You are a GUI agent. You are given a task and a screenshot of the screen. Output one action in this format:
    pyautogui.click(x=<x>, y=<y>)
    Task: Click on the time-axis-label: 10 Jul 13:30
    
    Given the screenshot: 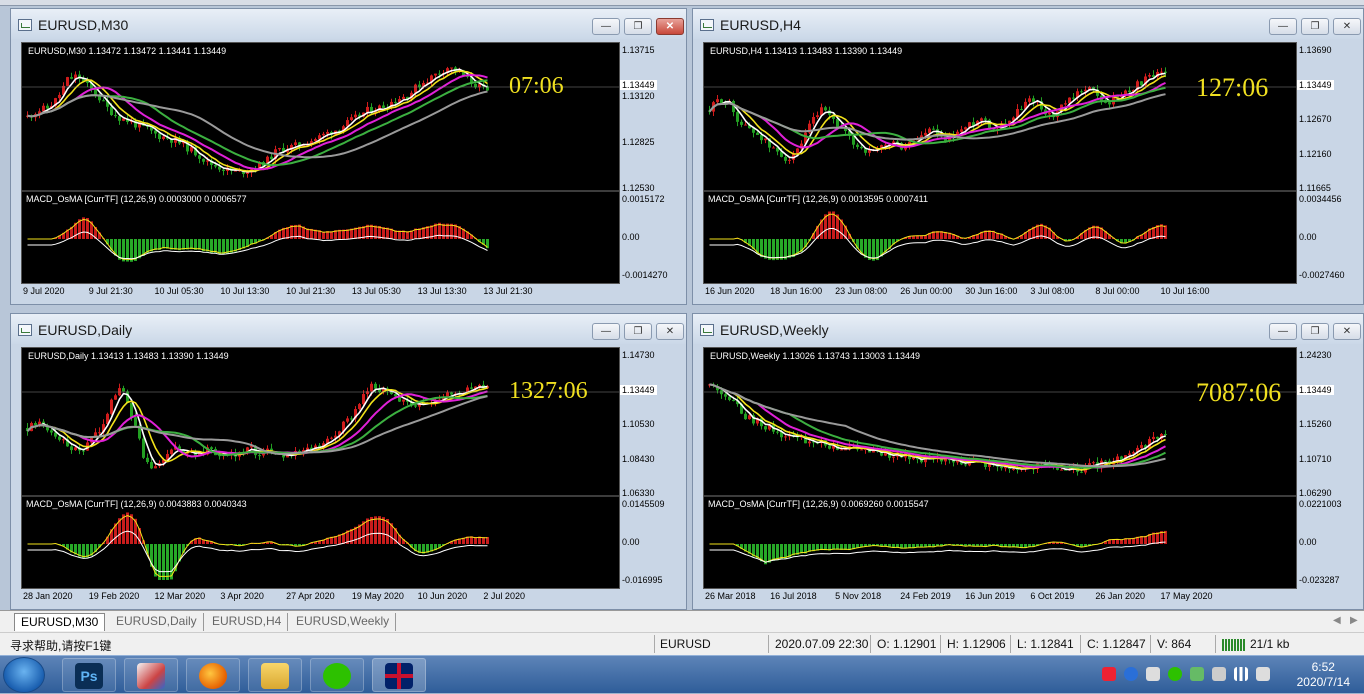 What is the action you would take?
    pyautogui.click(x=244, y=291)
    